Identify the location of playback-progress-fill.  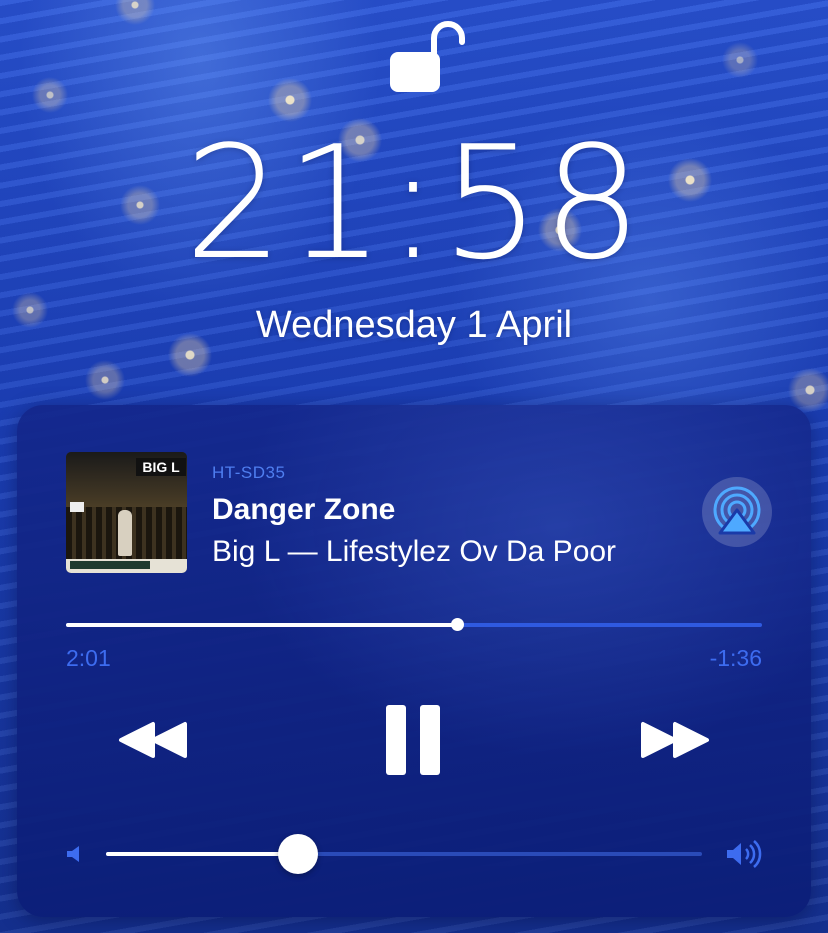
(262, 625).